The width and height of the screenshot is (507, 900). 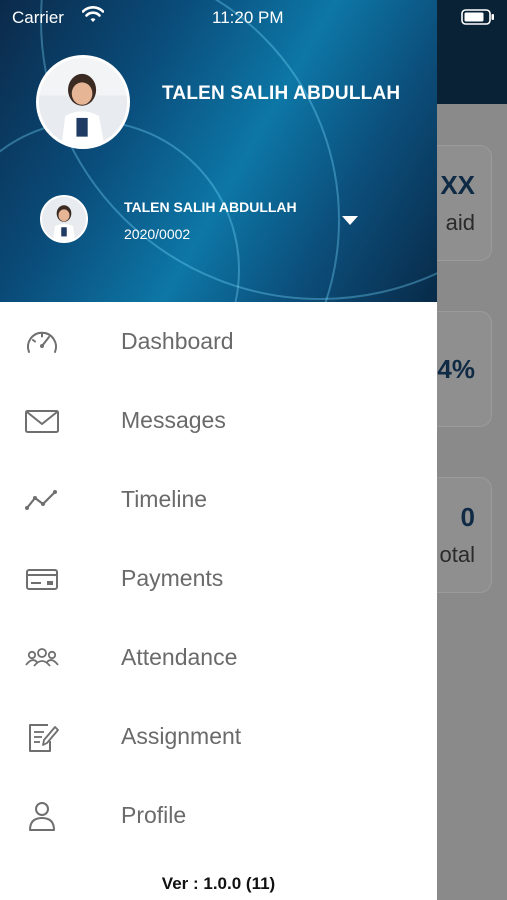 I want to click on menu-item-label: Attendance, so click(x=179, y=657).